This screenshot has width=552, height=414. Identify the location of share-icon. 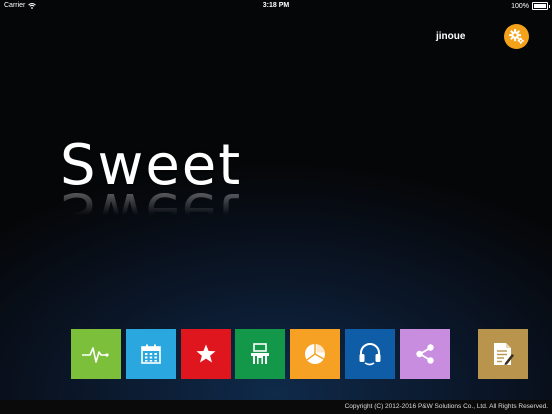
(425, 354).